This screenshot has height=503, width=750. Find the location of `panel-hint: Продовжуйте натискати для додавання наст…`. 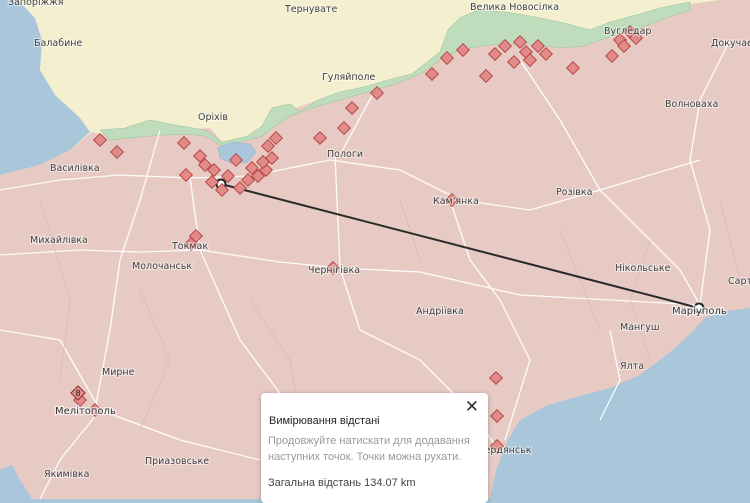

panel-hint: Продовжуйте натискати для додавання наст… is located at coordinates (369, 449).